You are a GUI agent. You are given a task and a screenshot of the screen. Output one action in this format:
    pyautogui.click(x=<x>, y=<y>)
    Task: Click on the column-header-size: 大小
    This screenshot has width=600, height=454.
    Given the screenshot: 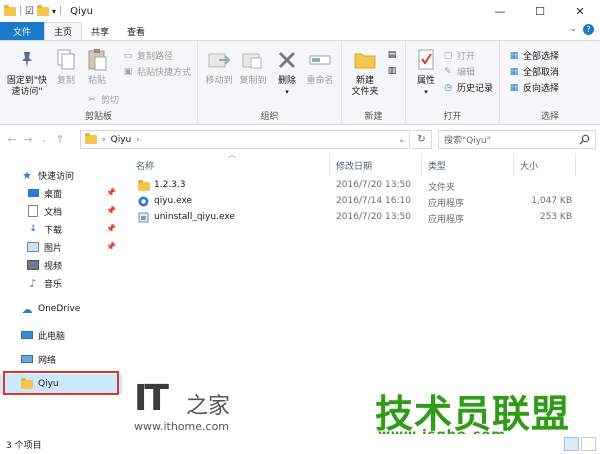 What is the action you would take?
    pyautogui.click(x=545, y=165)
    